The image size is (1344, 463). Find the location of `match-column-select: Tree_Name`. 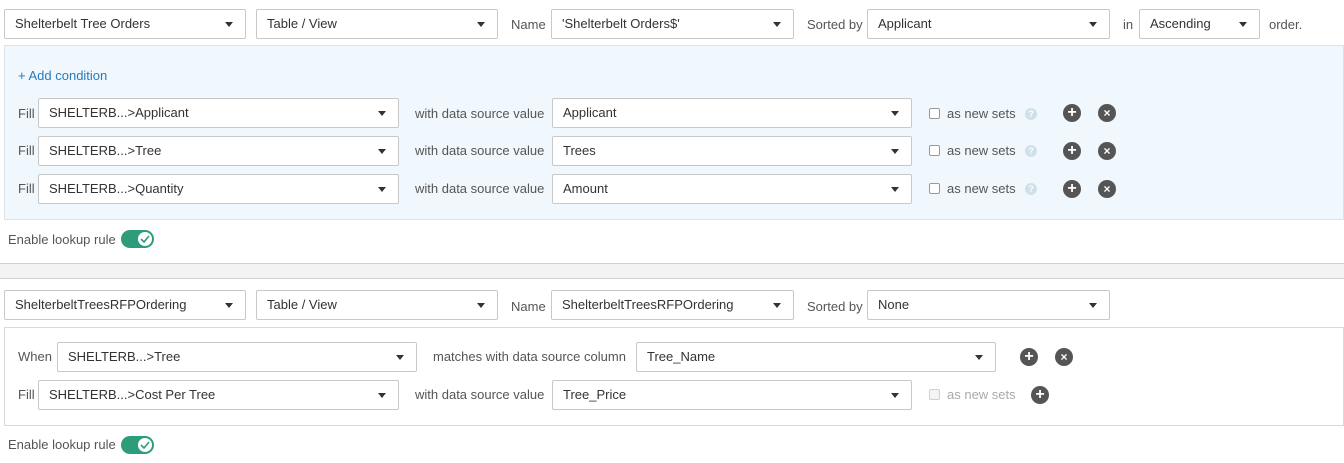

match-column-select: Tree_Name is located at coordinates (816, 357).